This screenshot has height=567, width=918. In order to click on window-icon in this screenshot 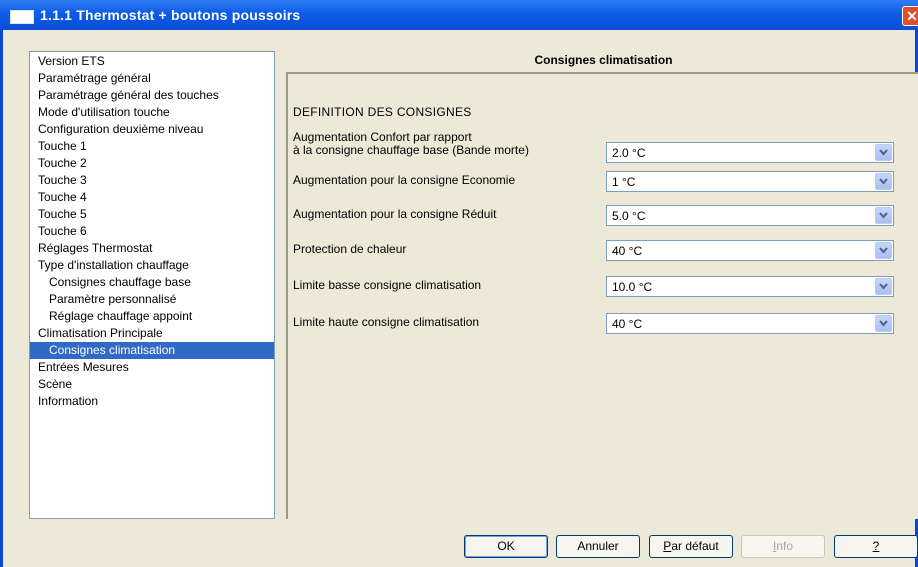, I will do `click(22, 17)`.